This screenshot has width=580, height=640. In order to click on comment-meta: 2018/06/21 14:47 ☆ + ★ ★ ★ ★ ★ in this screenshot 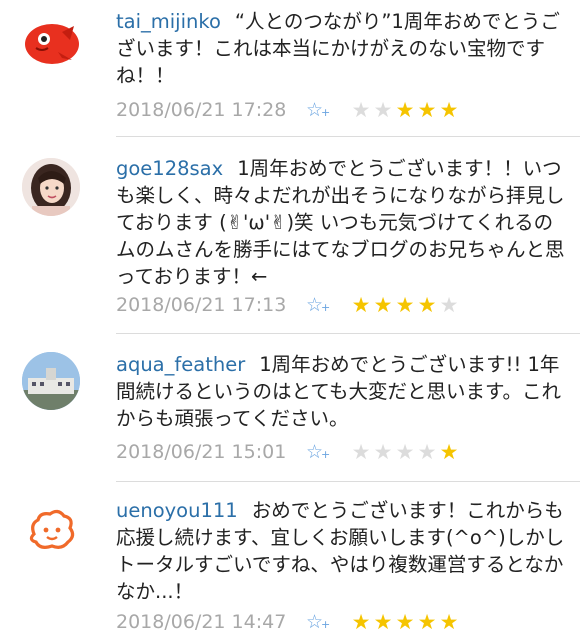, I will do `click(288, 622)`.